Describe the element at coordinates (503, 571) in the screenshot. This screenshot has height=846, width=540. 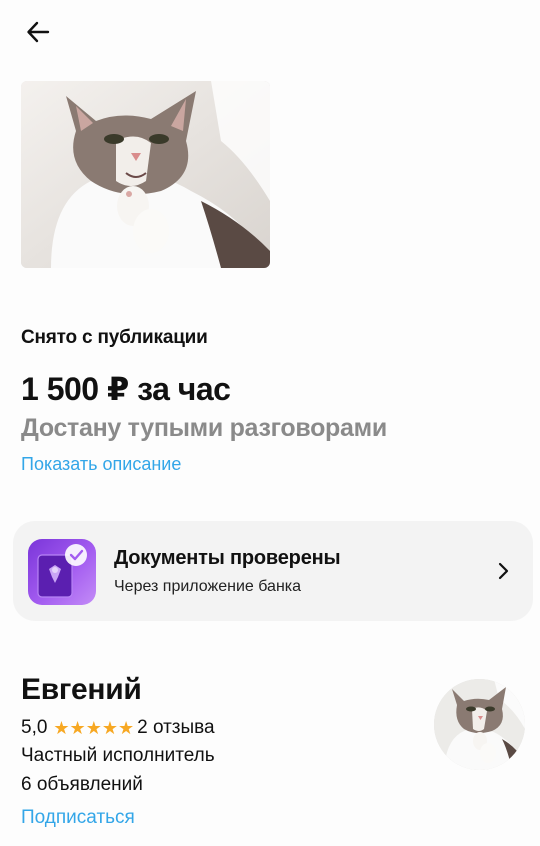
I see `chevron-right-icon` at that location.